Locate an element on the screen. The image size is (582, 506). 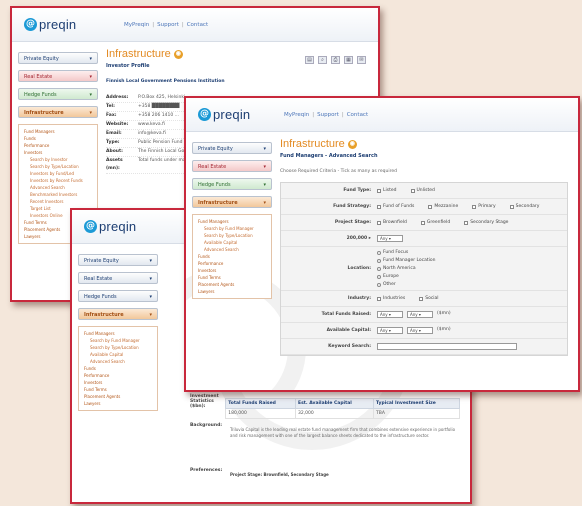
email-icon: ✉ is located at coordinates (361, 60).